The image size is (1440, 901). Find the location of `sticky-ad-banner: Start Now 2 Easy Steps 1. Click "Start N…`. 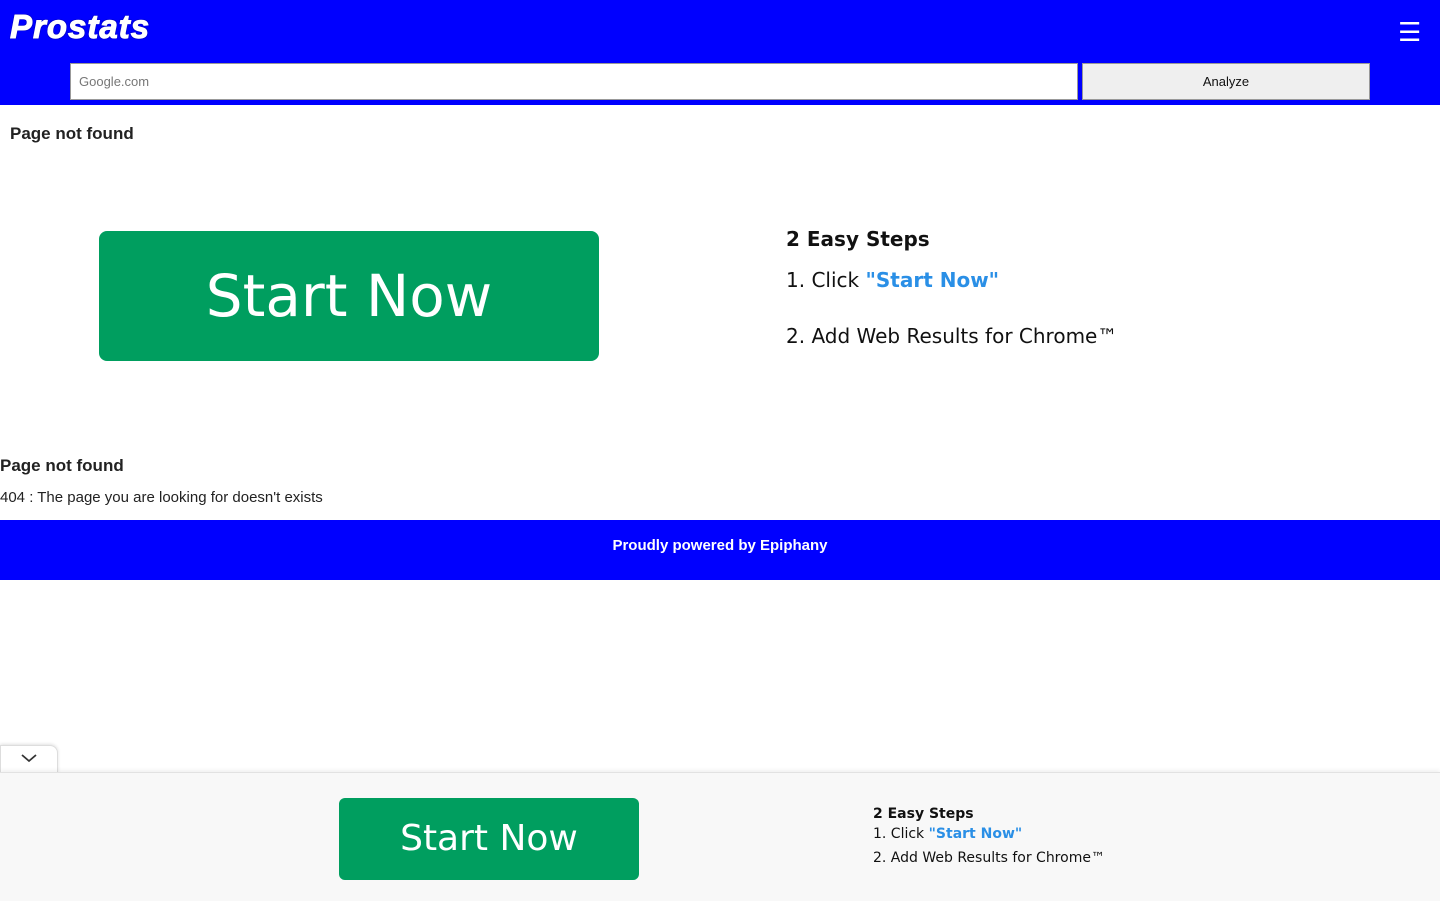

sticky-ad-banner: Start Now 2 Easy Steps 1. Click "Start N… is located at coordinates (720, 836).